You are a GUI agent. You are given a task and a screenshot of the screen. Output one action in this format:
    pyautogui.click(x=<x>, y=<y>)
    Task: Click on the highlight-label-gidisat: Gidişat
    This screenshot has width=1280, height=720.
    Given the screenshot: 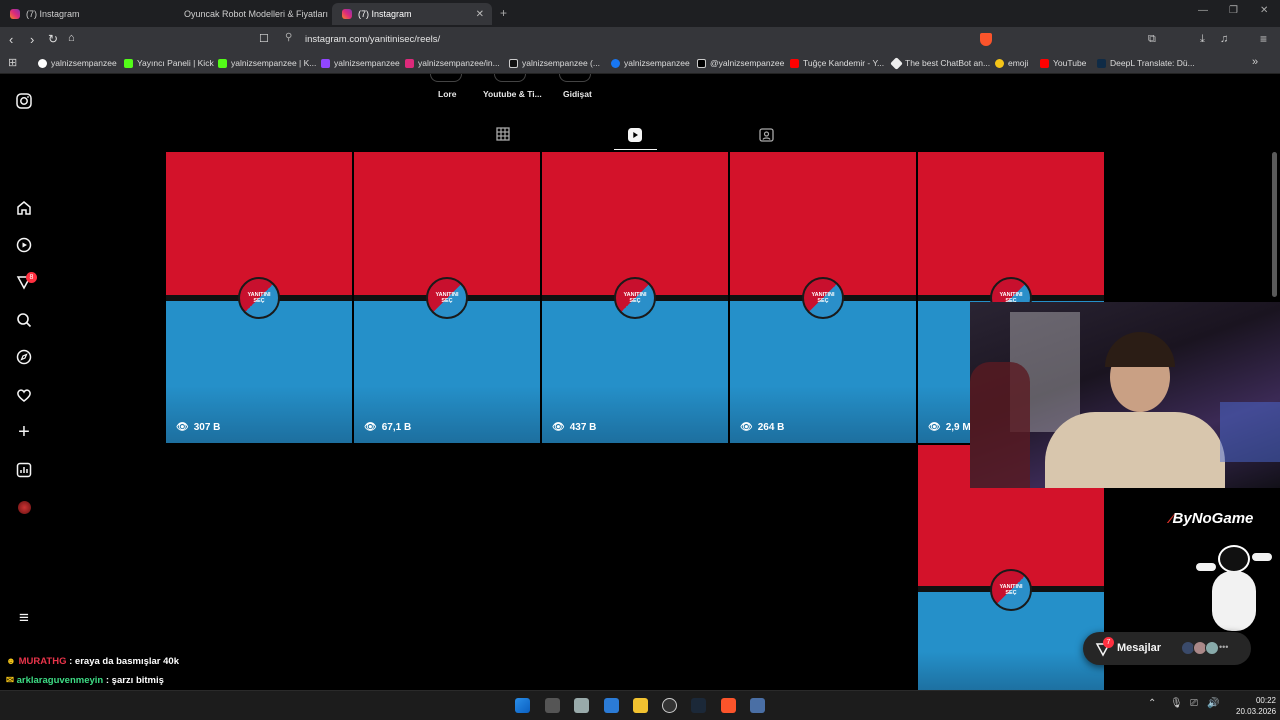 What is the action you would take?
    pyautogui.click(x=577, y=94)
    